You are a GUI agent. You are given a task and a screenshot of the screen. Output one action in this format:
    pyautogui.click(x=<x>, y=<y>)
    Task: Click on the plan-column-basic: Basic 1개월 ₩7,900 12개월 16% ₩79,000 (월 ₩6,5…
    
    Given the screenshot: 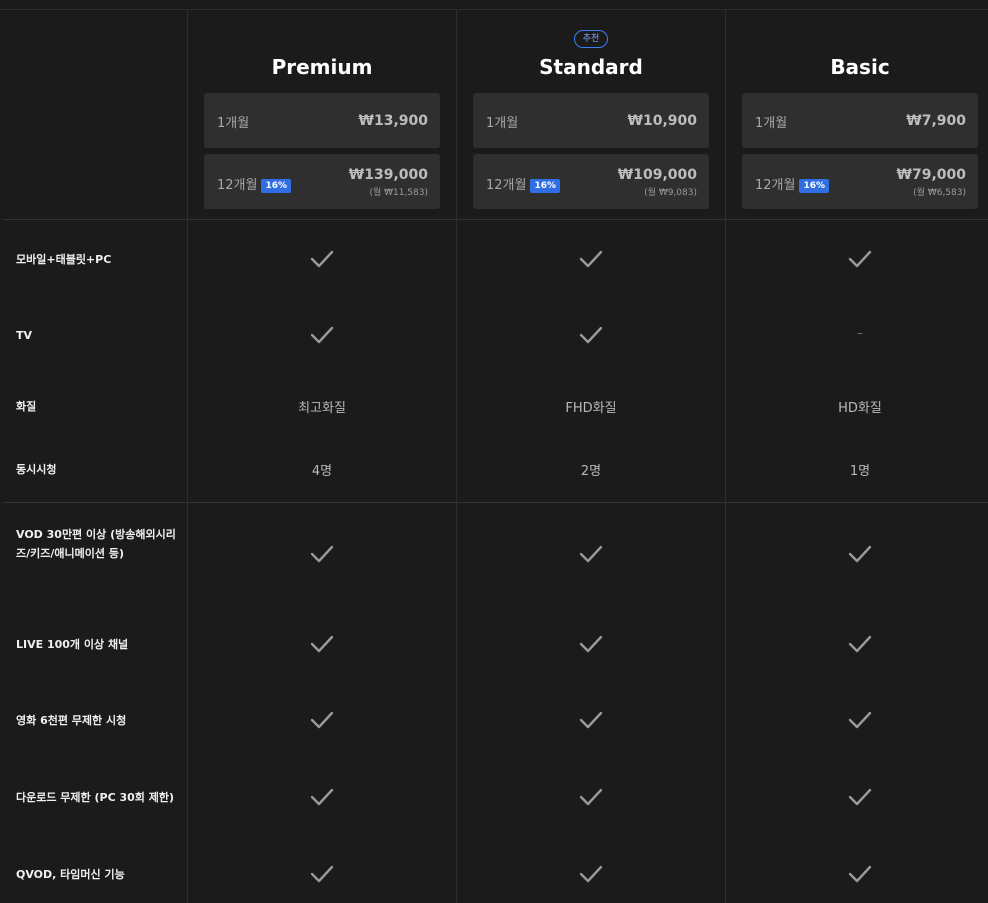 What is the action you would take?
    pyautogui.click(x=857, y=114)
    